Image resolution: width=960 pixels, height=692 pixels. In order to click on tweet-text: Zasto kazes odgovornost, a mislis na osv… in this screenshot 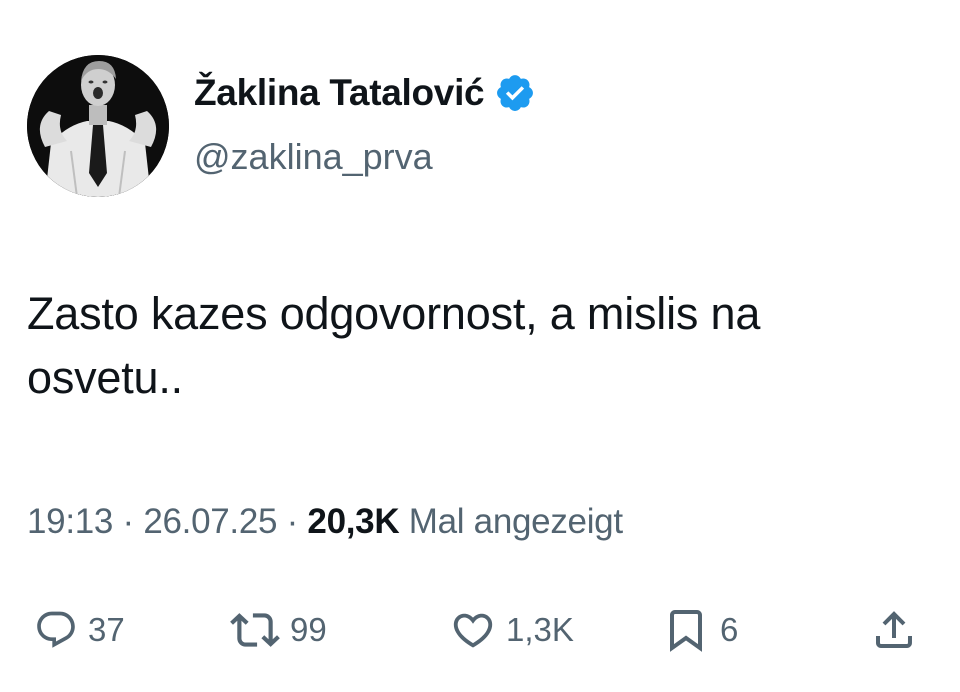, I will do `click(394, 345)`.